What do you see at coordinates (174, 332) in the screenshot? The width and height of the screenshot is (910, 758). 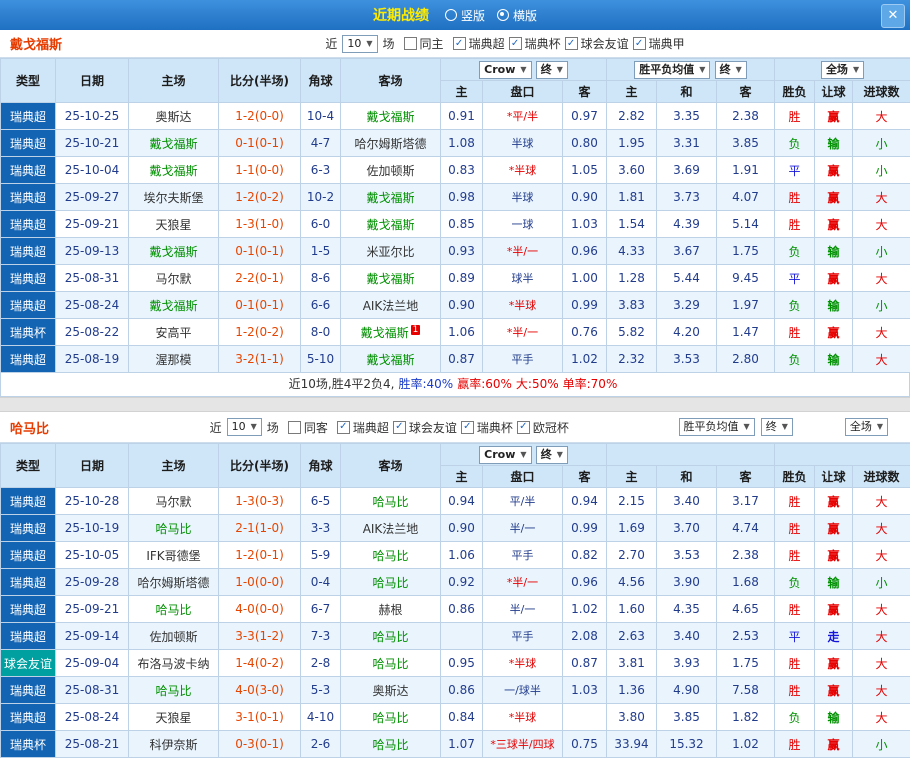 I see `home-team-cell: 安高平` at bounding box center [174, 332].